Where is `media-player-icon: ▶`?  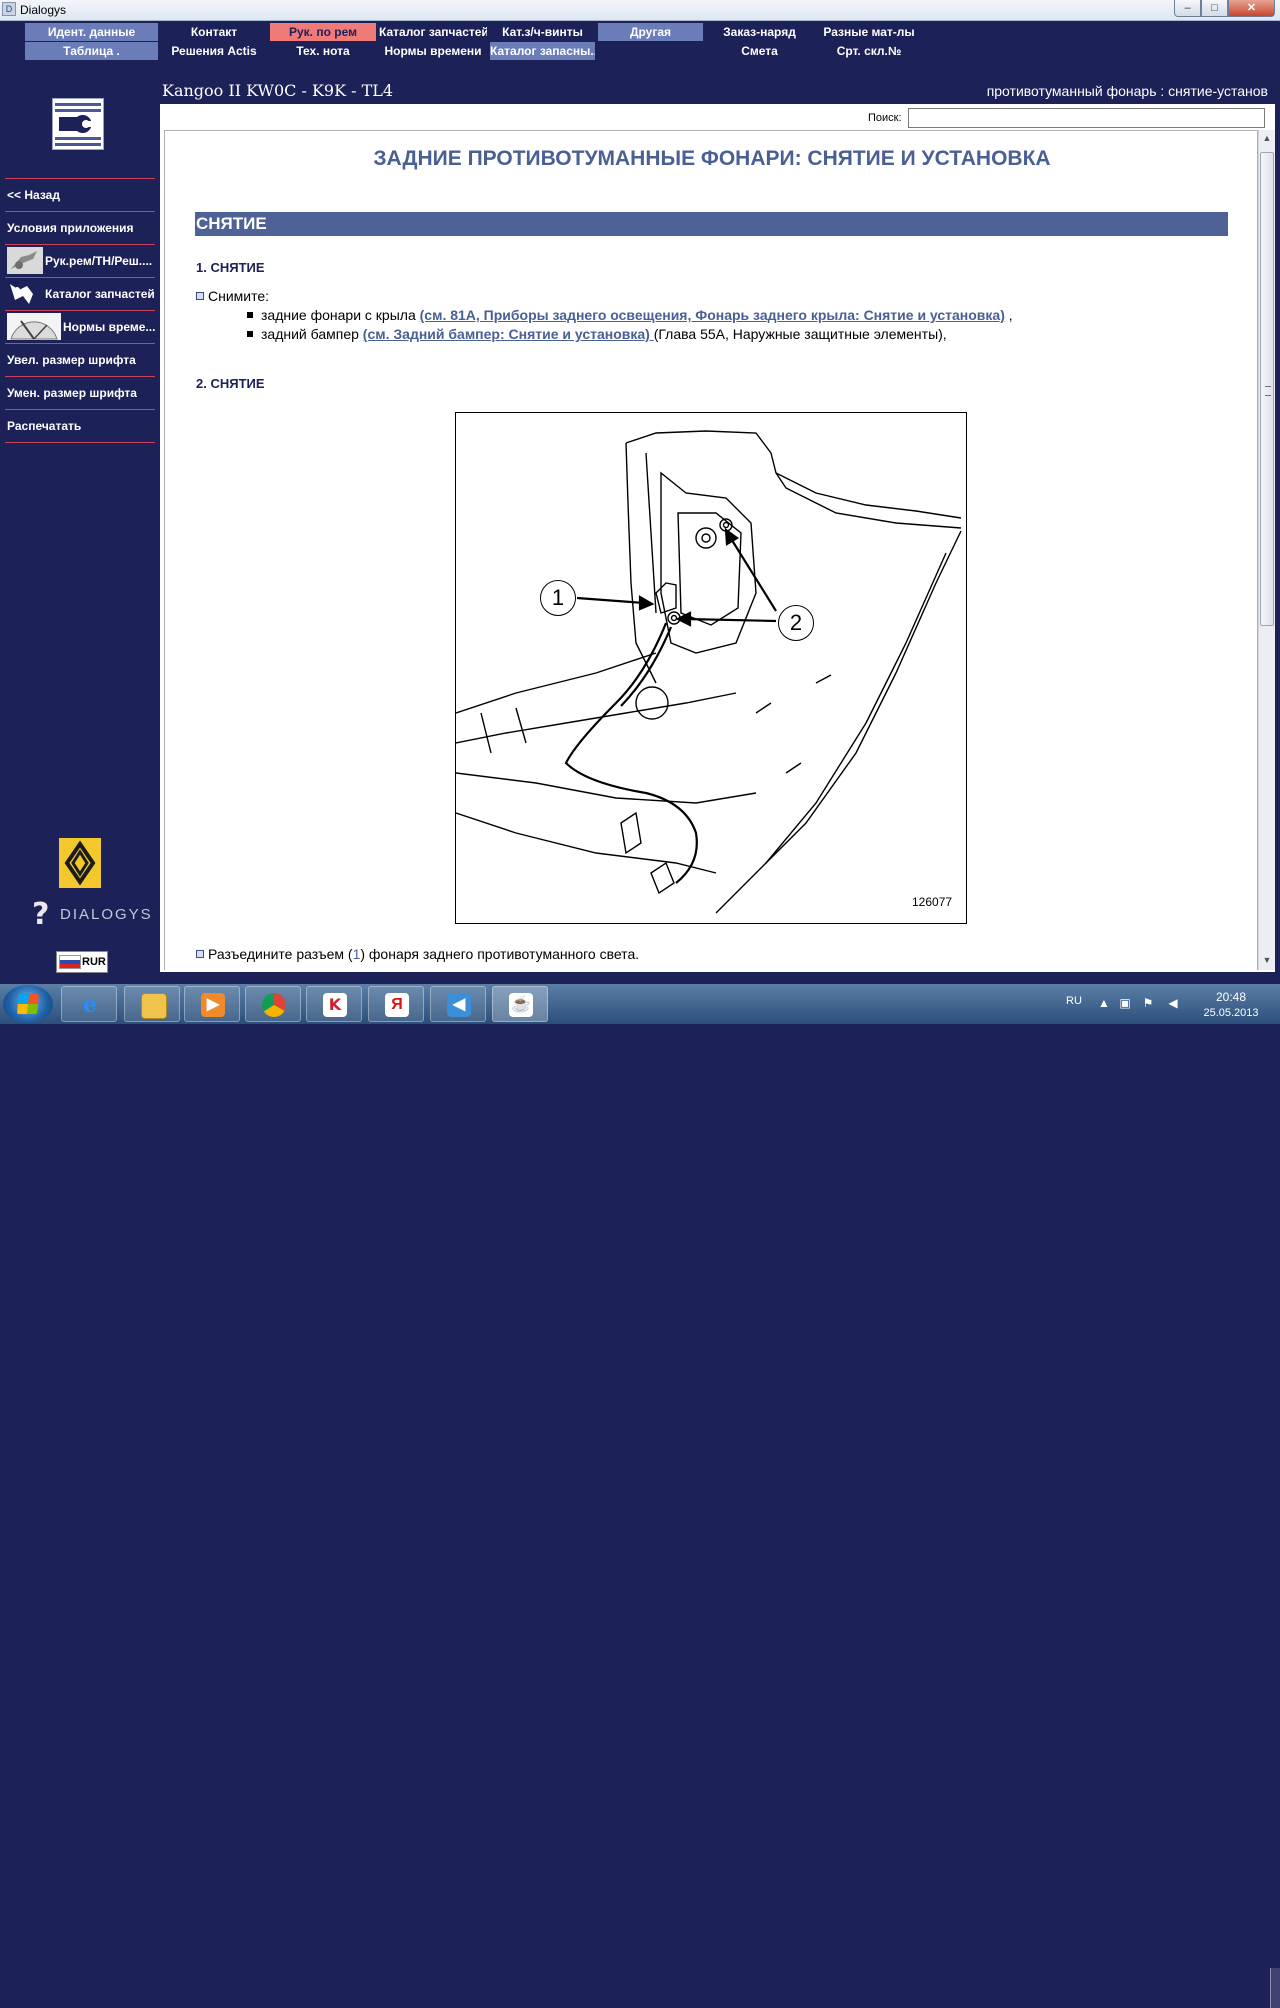
media-player-icon: ▶ is located at coordinates (213, 1005).